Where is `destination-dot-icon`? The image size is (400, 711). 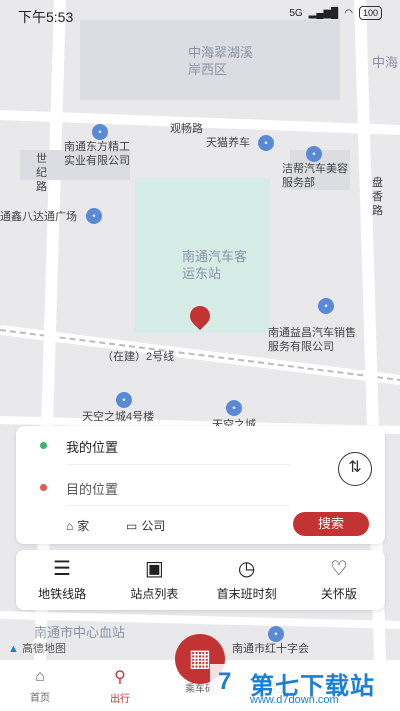
destination-dot-icon is located at coordinates (43, 487).